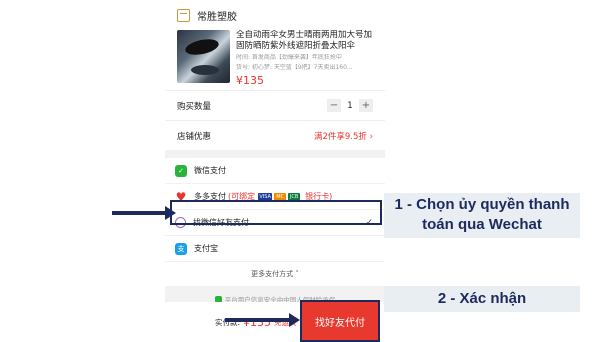 This screenshot has height=342, width=600. I want to click on shop-header: 常胜塑胶, so click(275, 15).